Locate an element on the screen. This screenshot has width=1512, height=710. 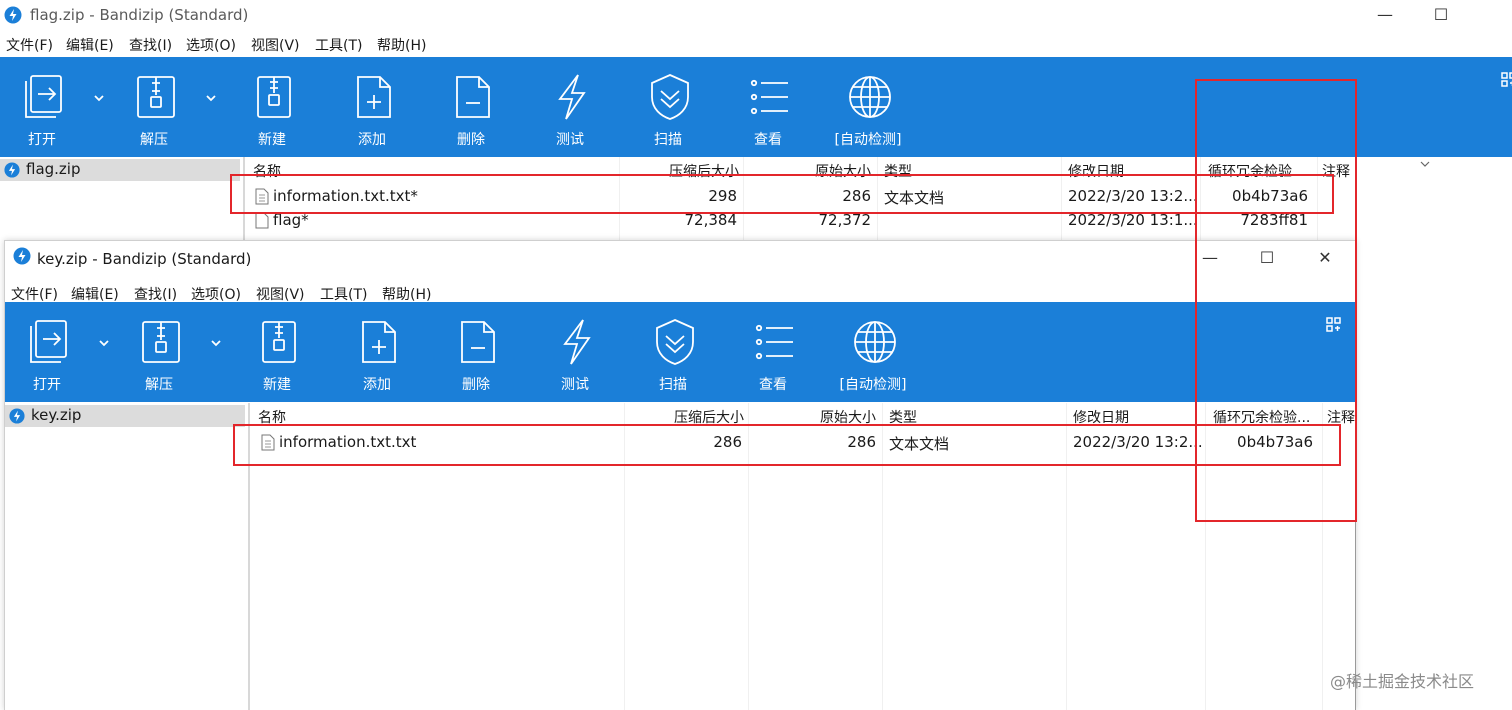
tree-item-archive: key.zip is located at coordinates (125, 416).